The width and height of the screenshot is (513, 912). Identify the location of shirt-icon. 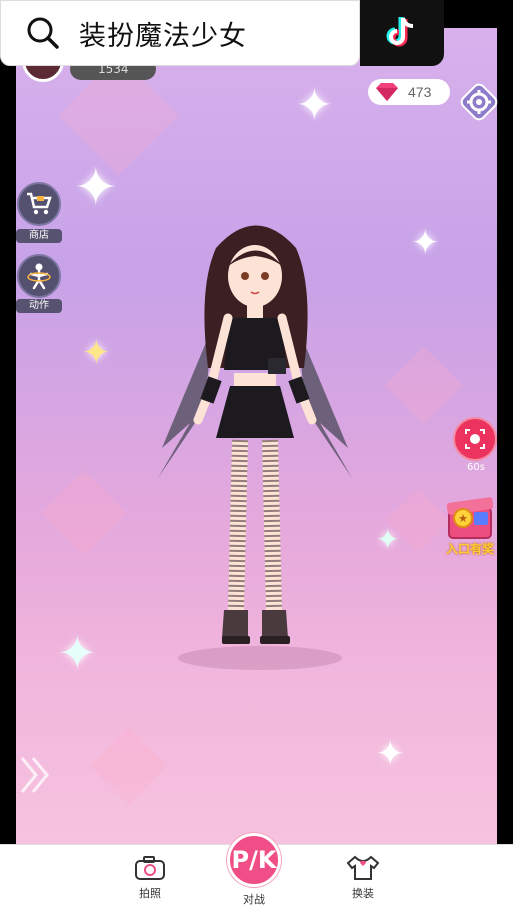
(363, 867).